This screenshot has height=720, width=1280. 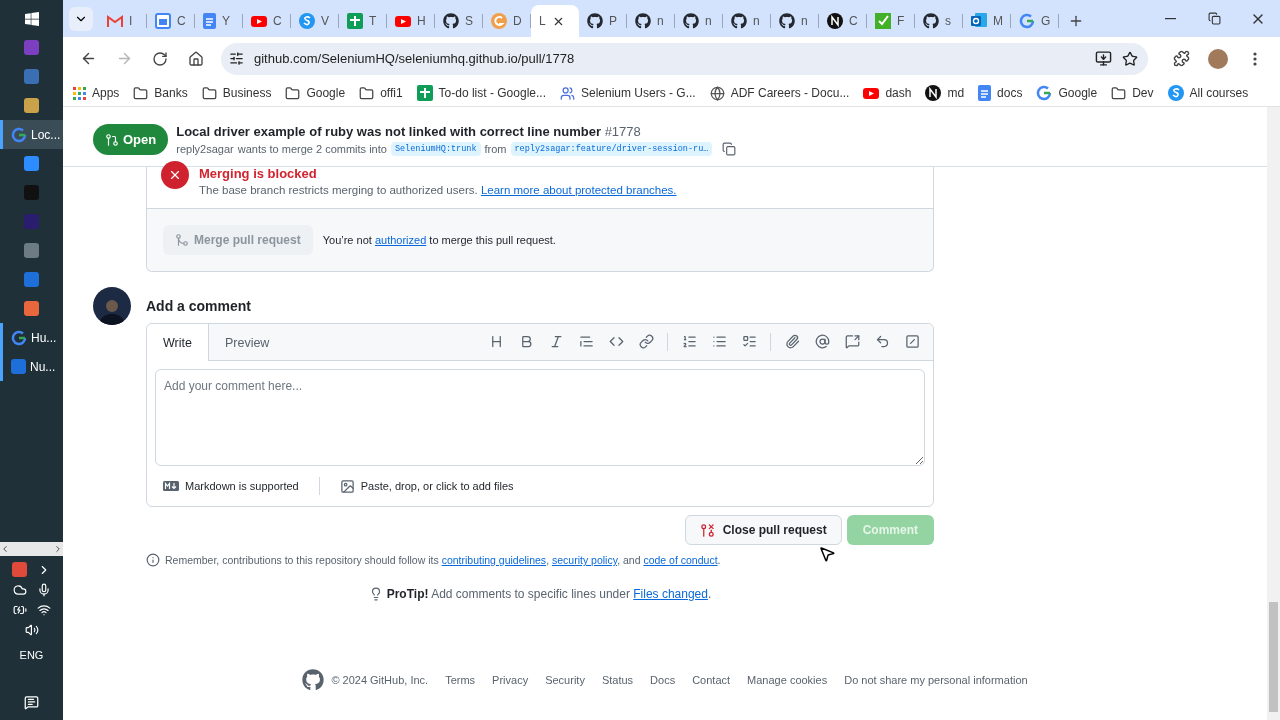 What do you see at coordinates (79, 93) in the screenshot?
I see `grid-icon` at bounding box center [79, 93].